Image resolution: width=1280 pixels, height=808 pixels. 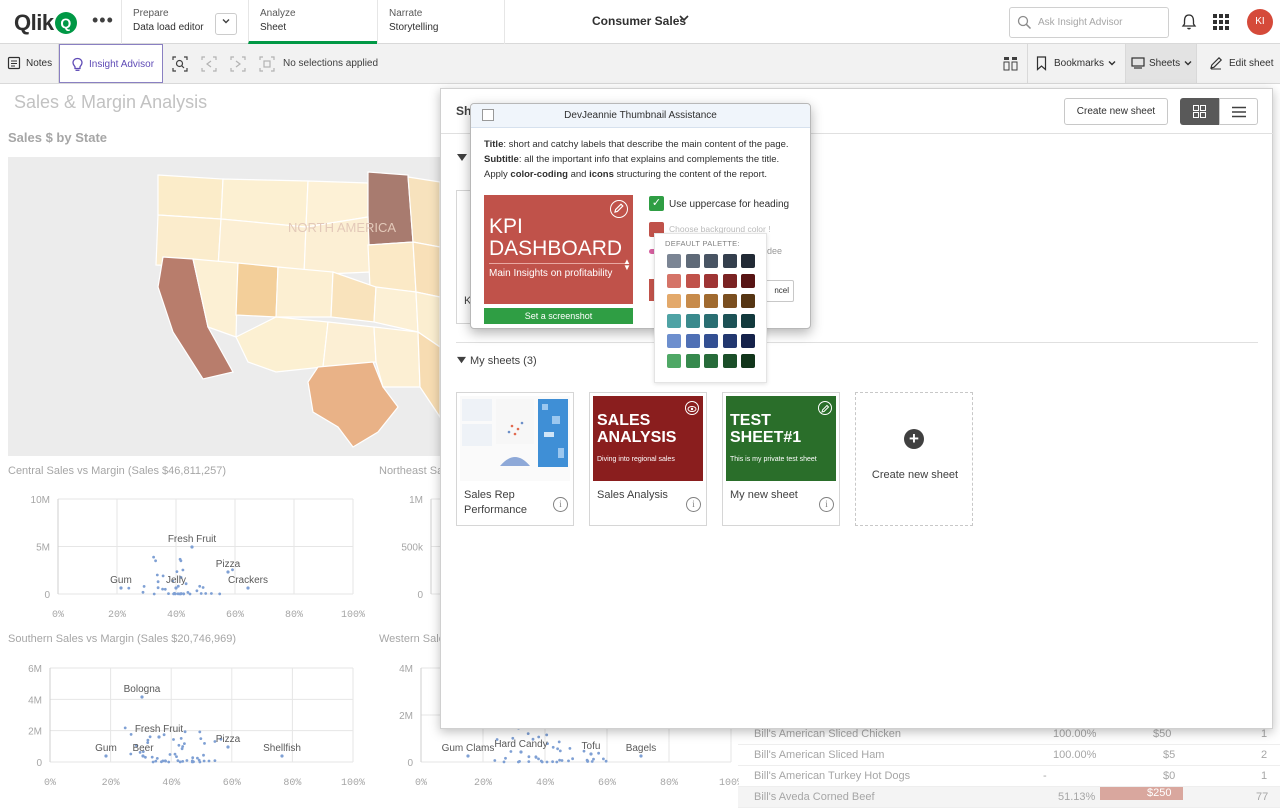 I want to click on user-avatar: KI, so click(x=1260, y=22).